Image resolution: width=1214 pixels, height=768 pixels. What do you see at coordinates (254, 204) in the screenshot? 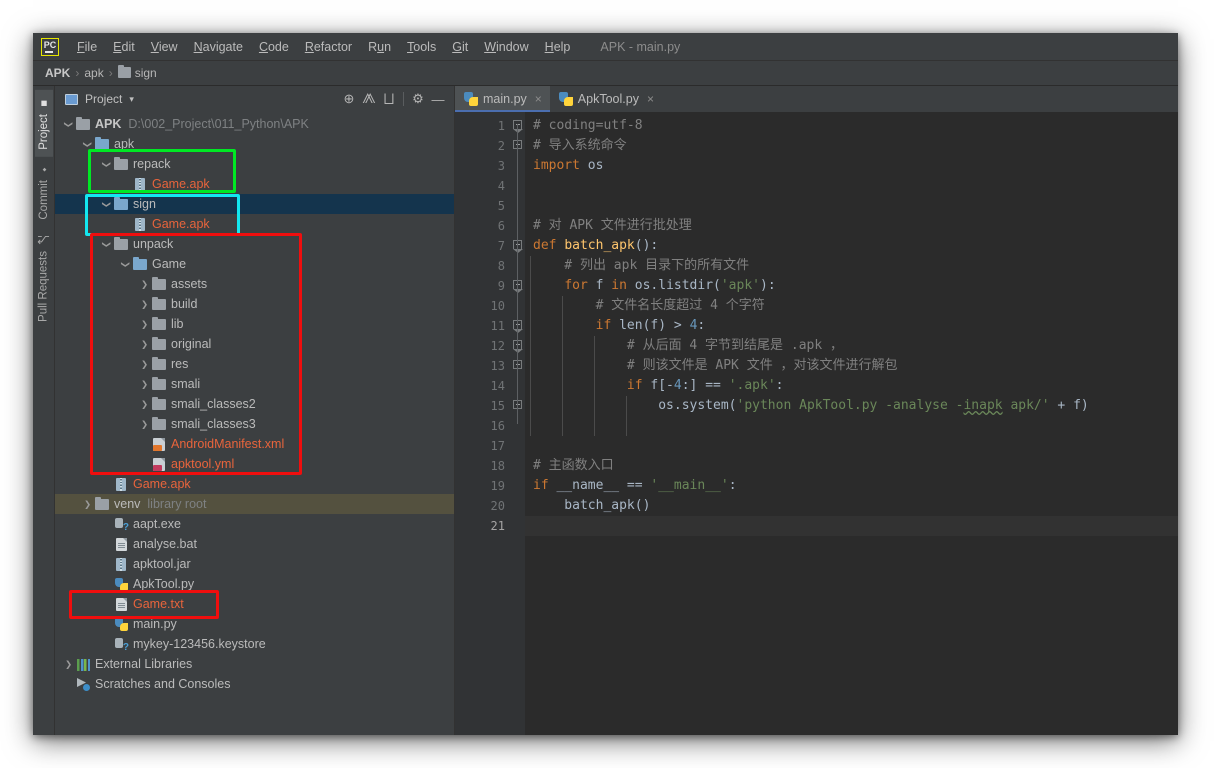
I see `tree-row: ❯ sign` at bounding box center [254, 204].